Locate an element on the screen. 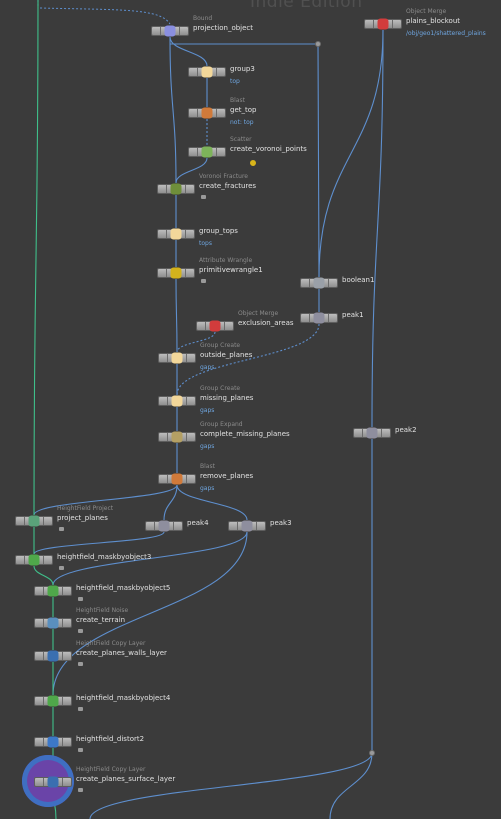 This screenshot has height=819, width=501. node-name-label: heightfield_maskbyobject5 is located at coordinates (123, 588).